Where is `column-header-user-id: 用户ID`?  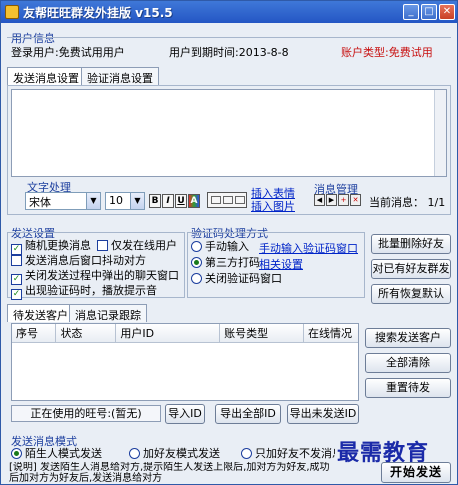
column-header-user-id: 用户ID is located at coordinates (168, 333).